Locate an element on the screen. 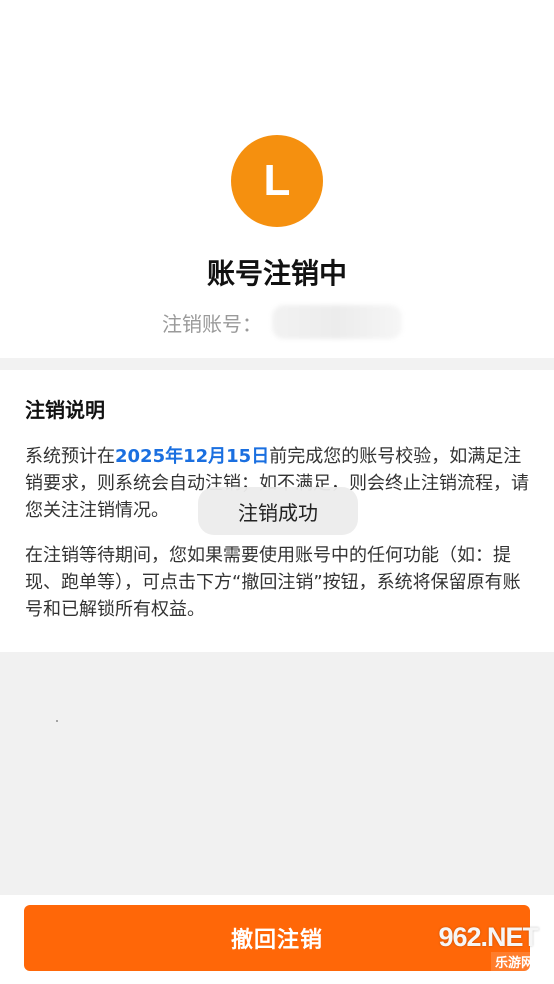 Image resolution: width=554 pixels, height=984 pixels. masked-account-number is located at coordinates (337, 322).